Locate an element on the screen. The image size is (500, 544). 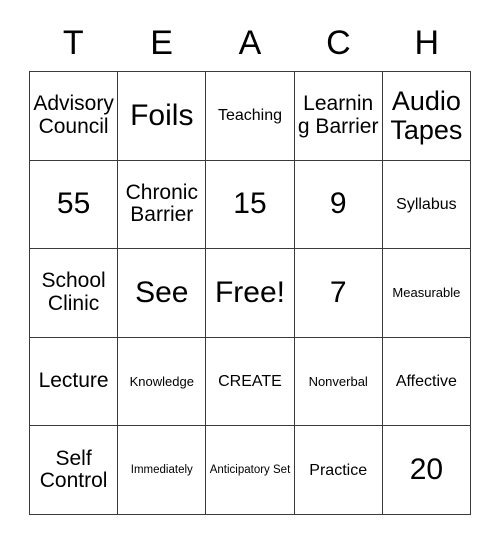
header-letter-5: H is located at coordinates (427, 43).